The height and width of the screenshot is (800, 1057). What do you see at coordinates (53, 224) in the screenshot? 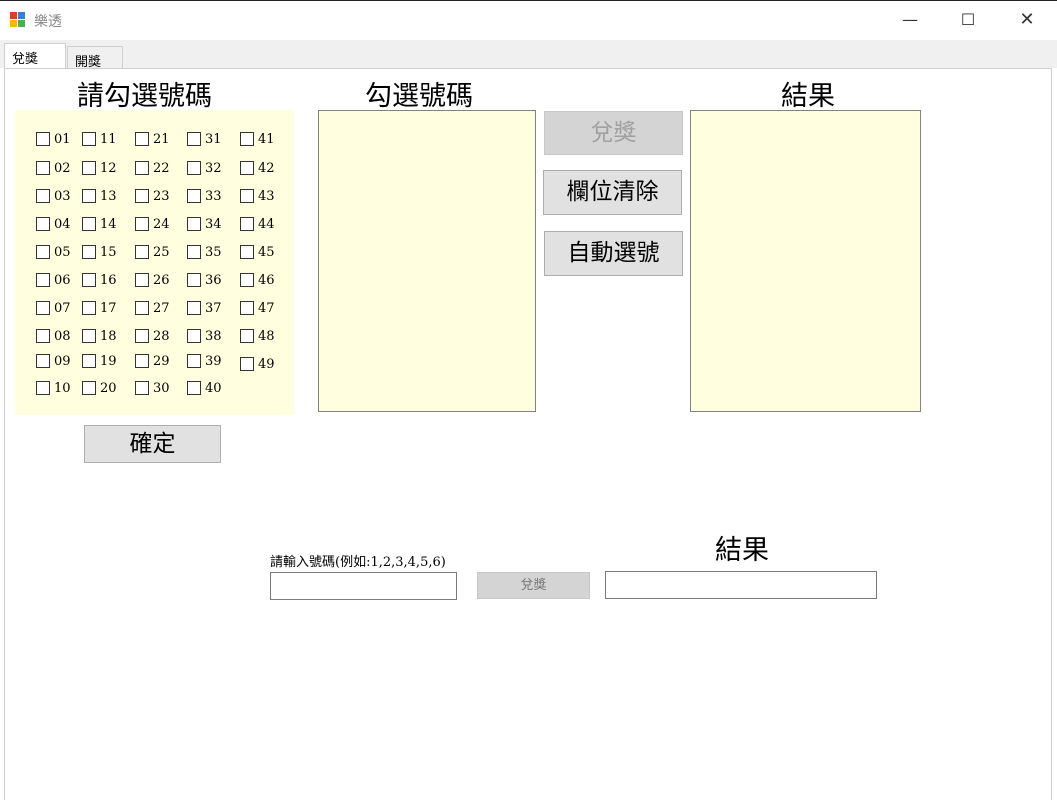
I see `number-checkbox: 04` at bounding box center [53, 224].